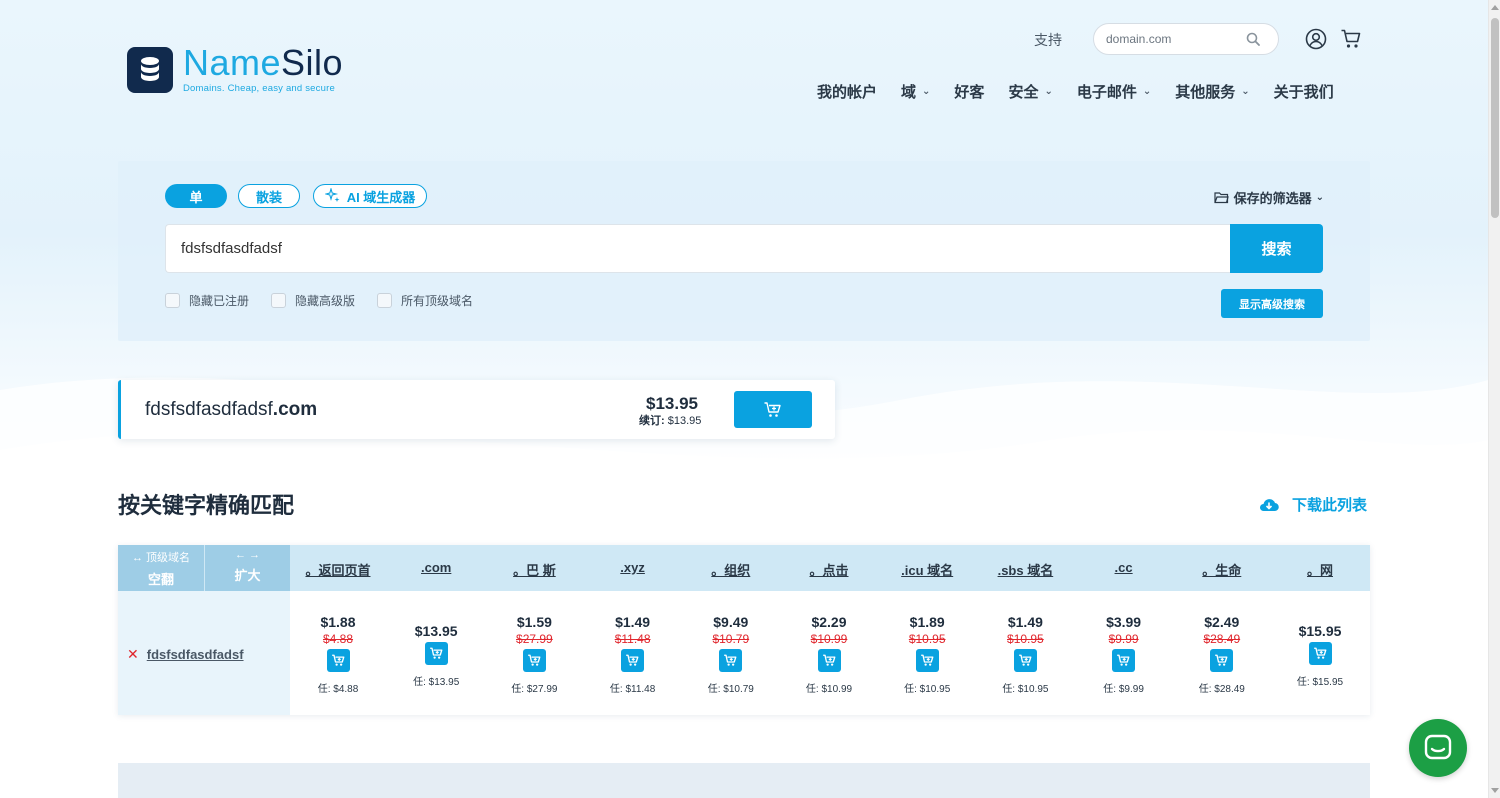  I want to click on nav-label: 安全, so click(1023, 92).